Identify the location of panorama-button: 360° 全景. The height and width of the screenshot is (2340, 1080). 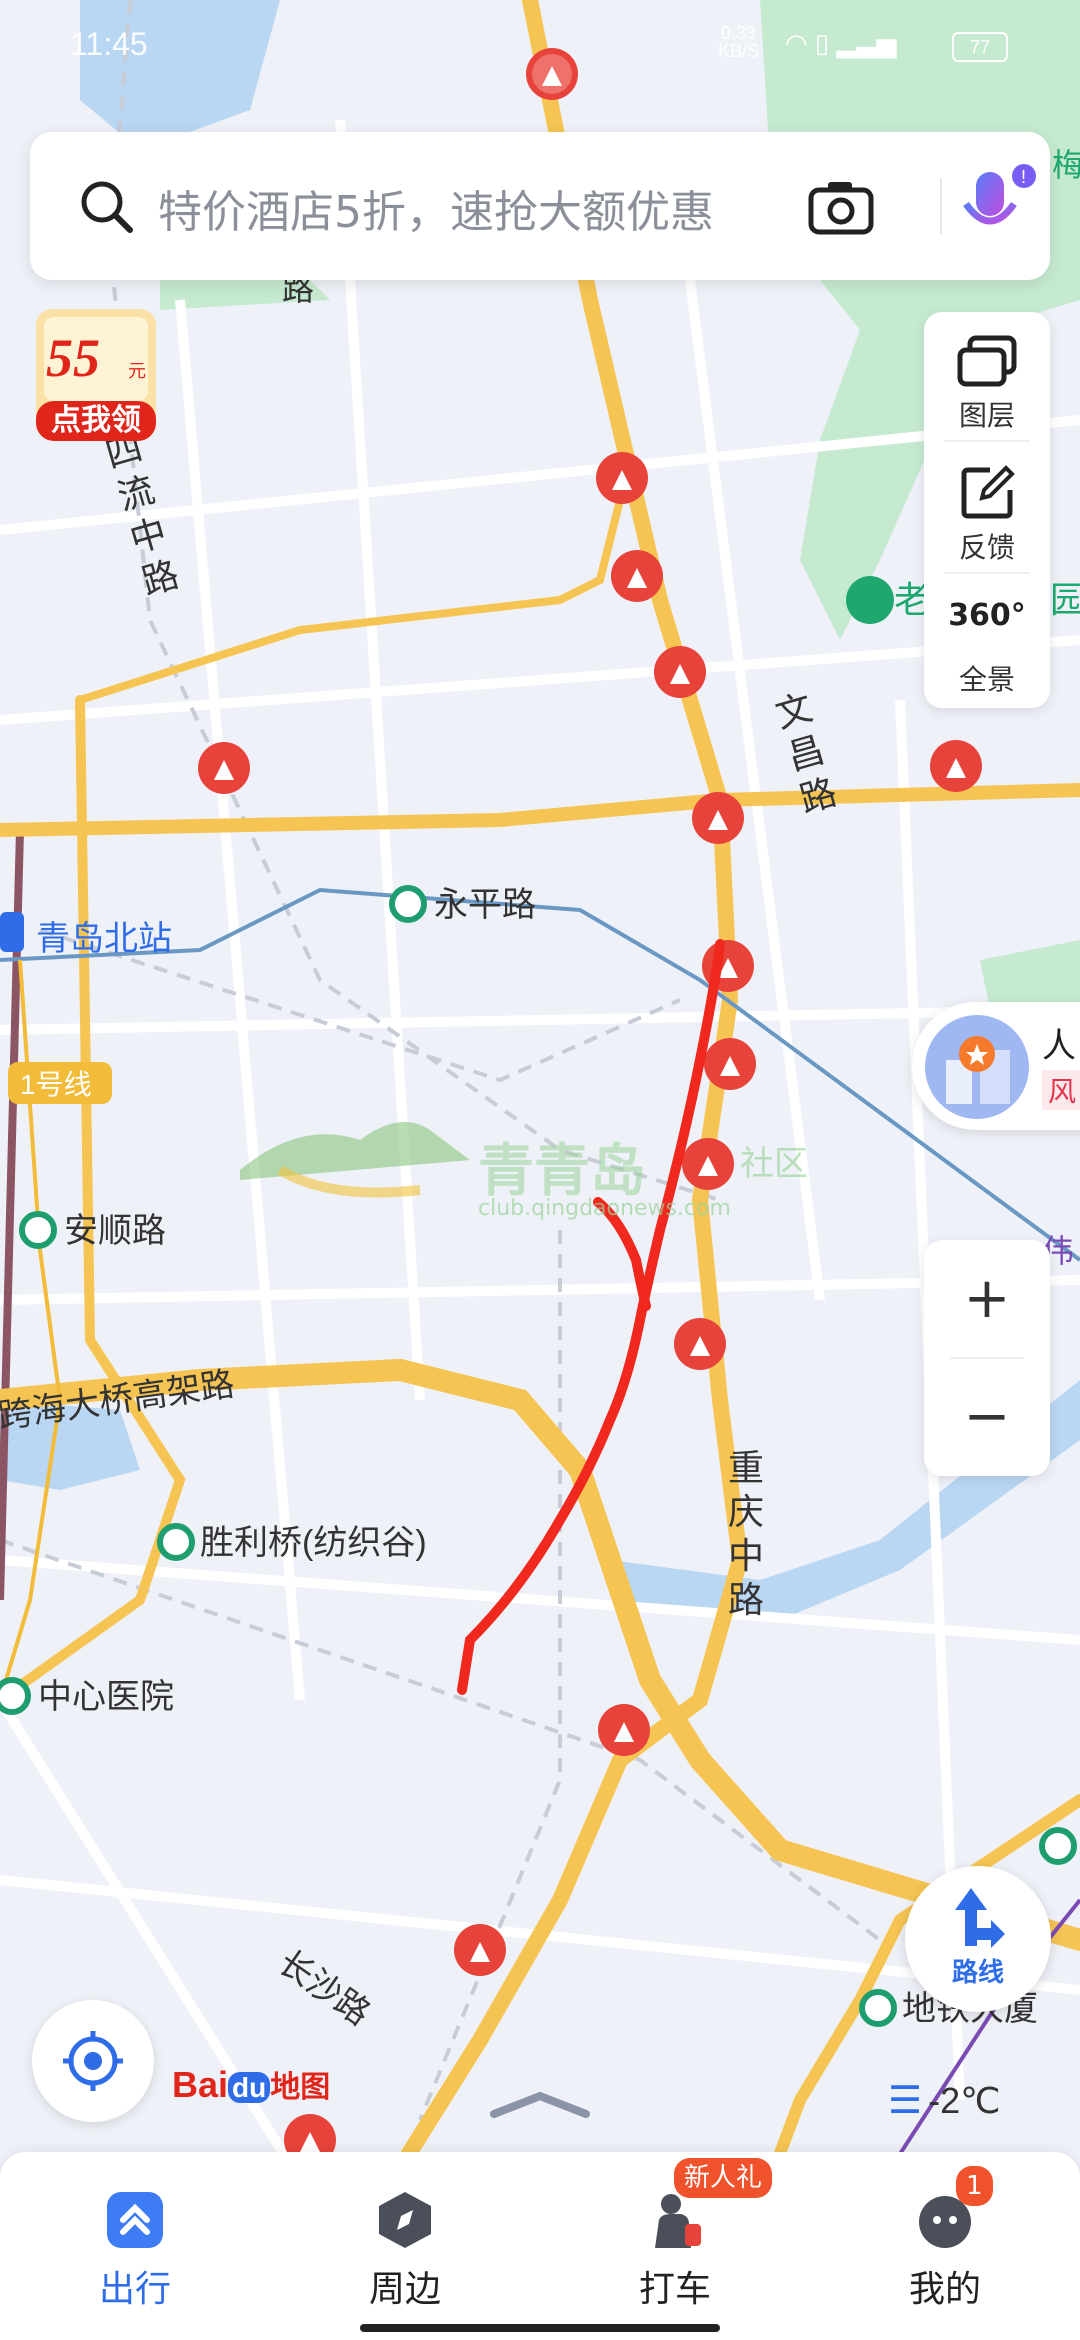
(987, 641).